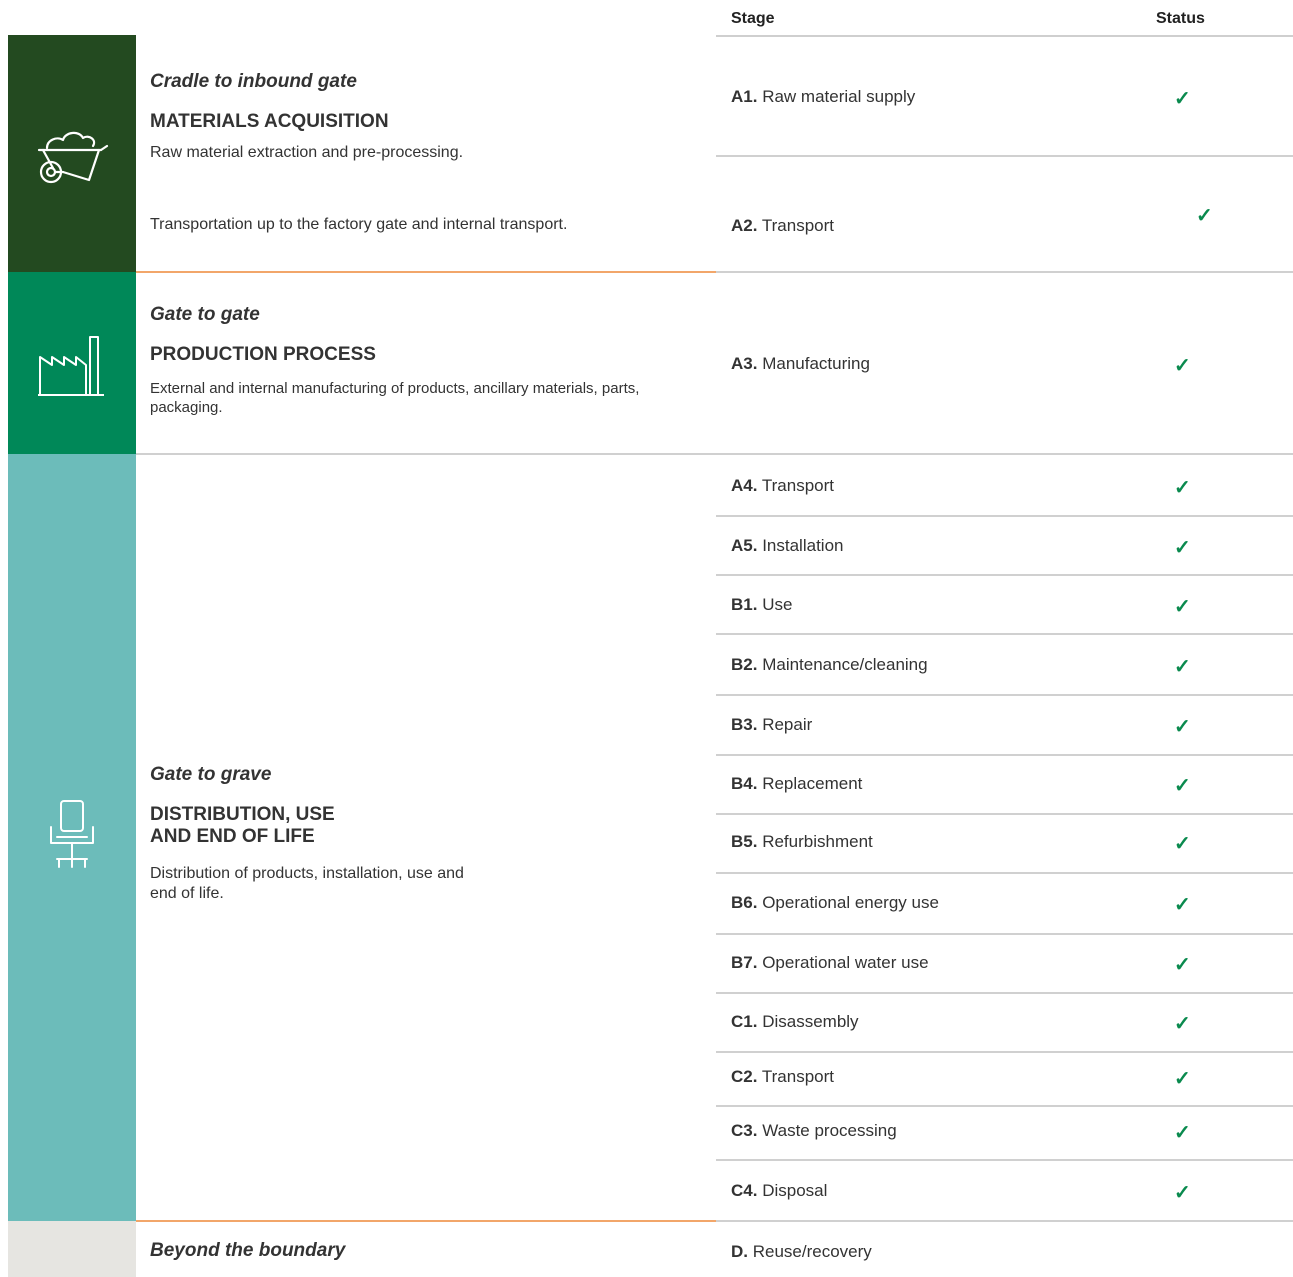 The width and height of the screenshot is (1293, 1277). I want to click on phase-subtitle: Beyond the boundary, so click(248, 1250).